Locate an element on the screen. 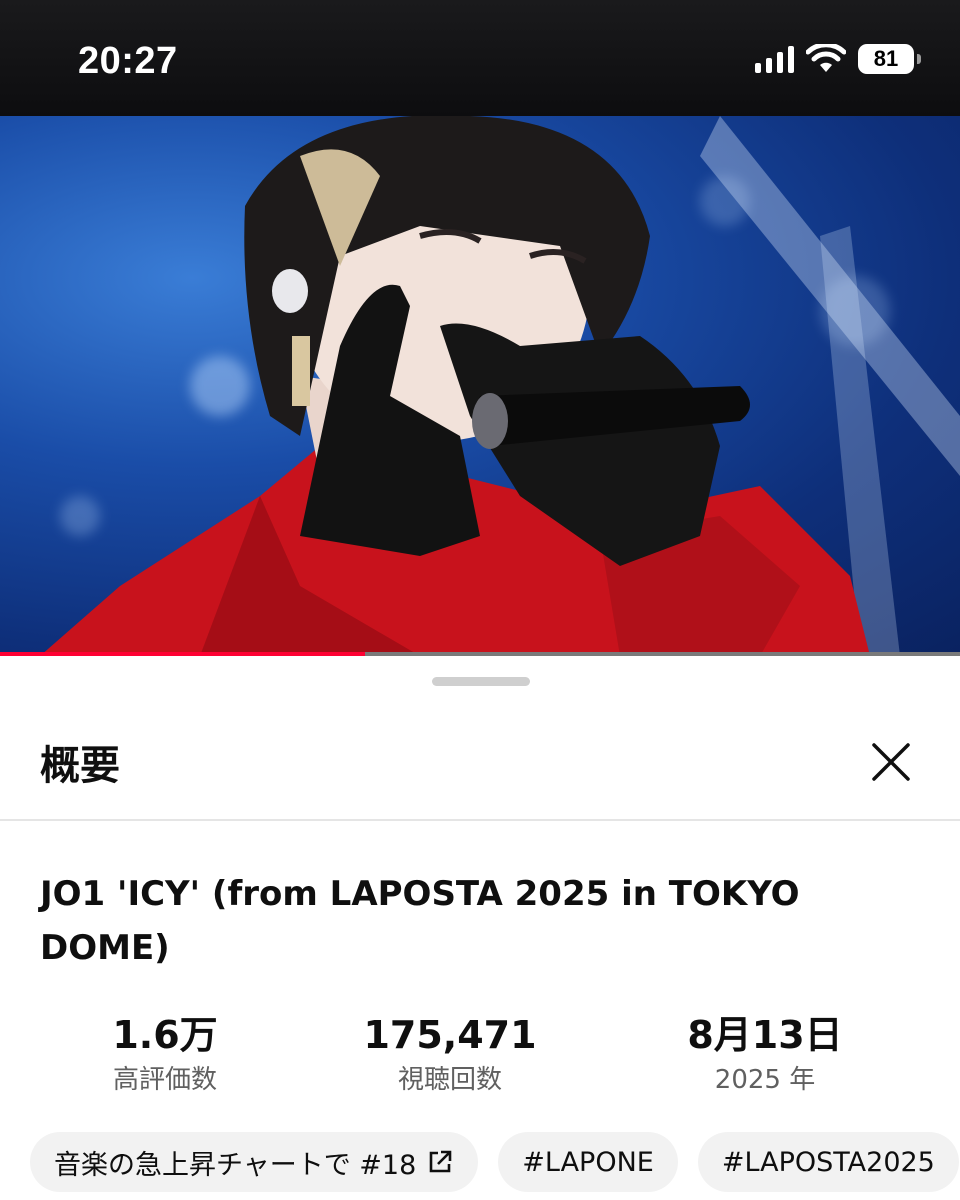 The height and width of the screenshot is (1200, 960). chip-laposta-label: #LAPOSTA2025 is located at coordinates (828, 1162).